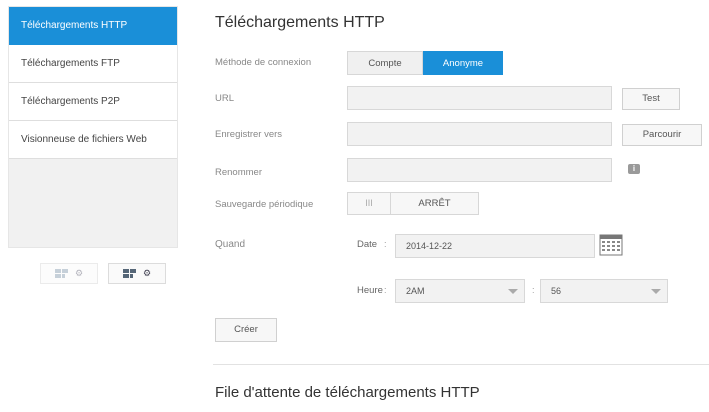 The image size is (709, 412). I want to click on periodic-backup-label: Sauvegarde périodique, so click(264, 204).